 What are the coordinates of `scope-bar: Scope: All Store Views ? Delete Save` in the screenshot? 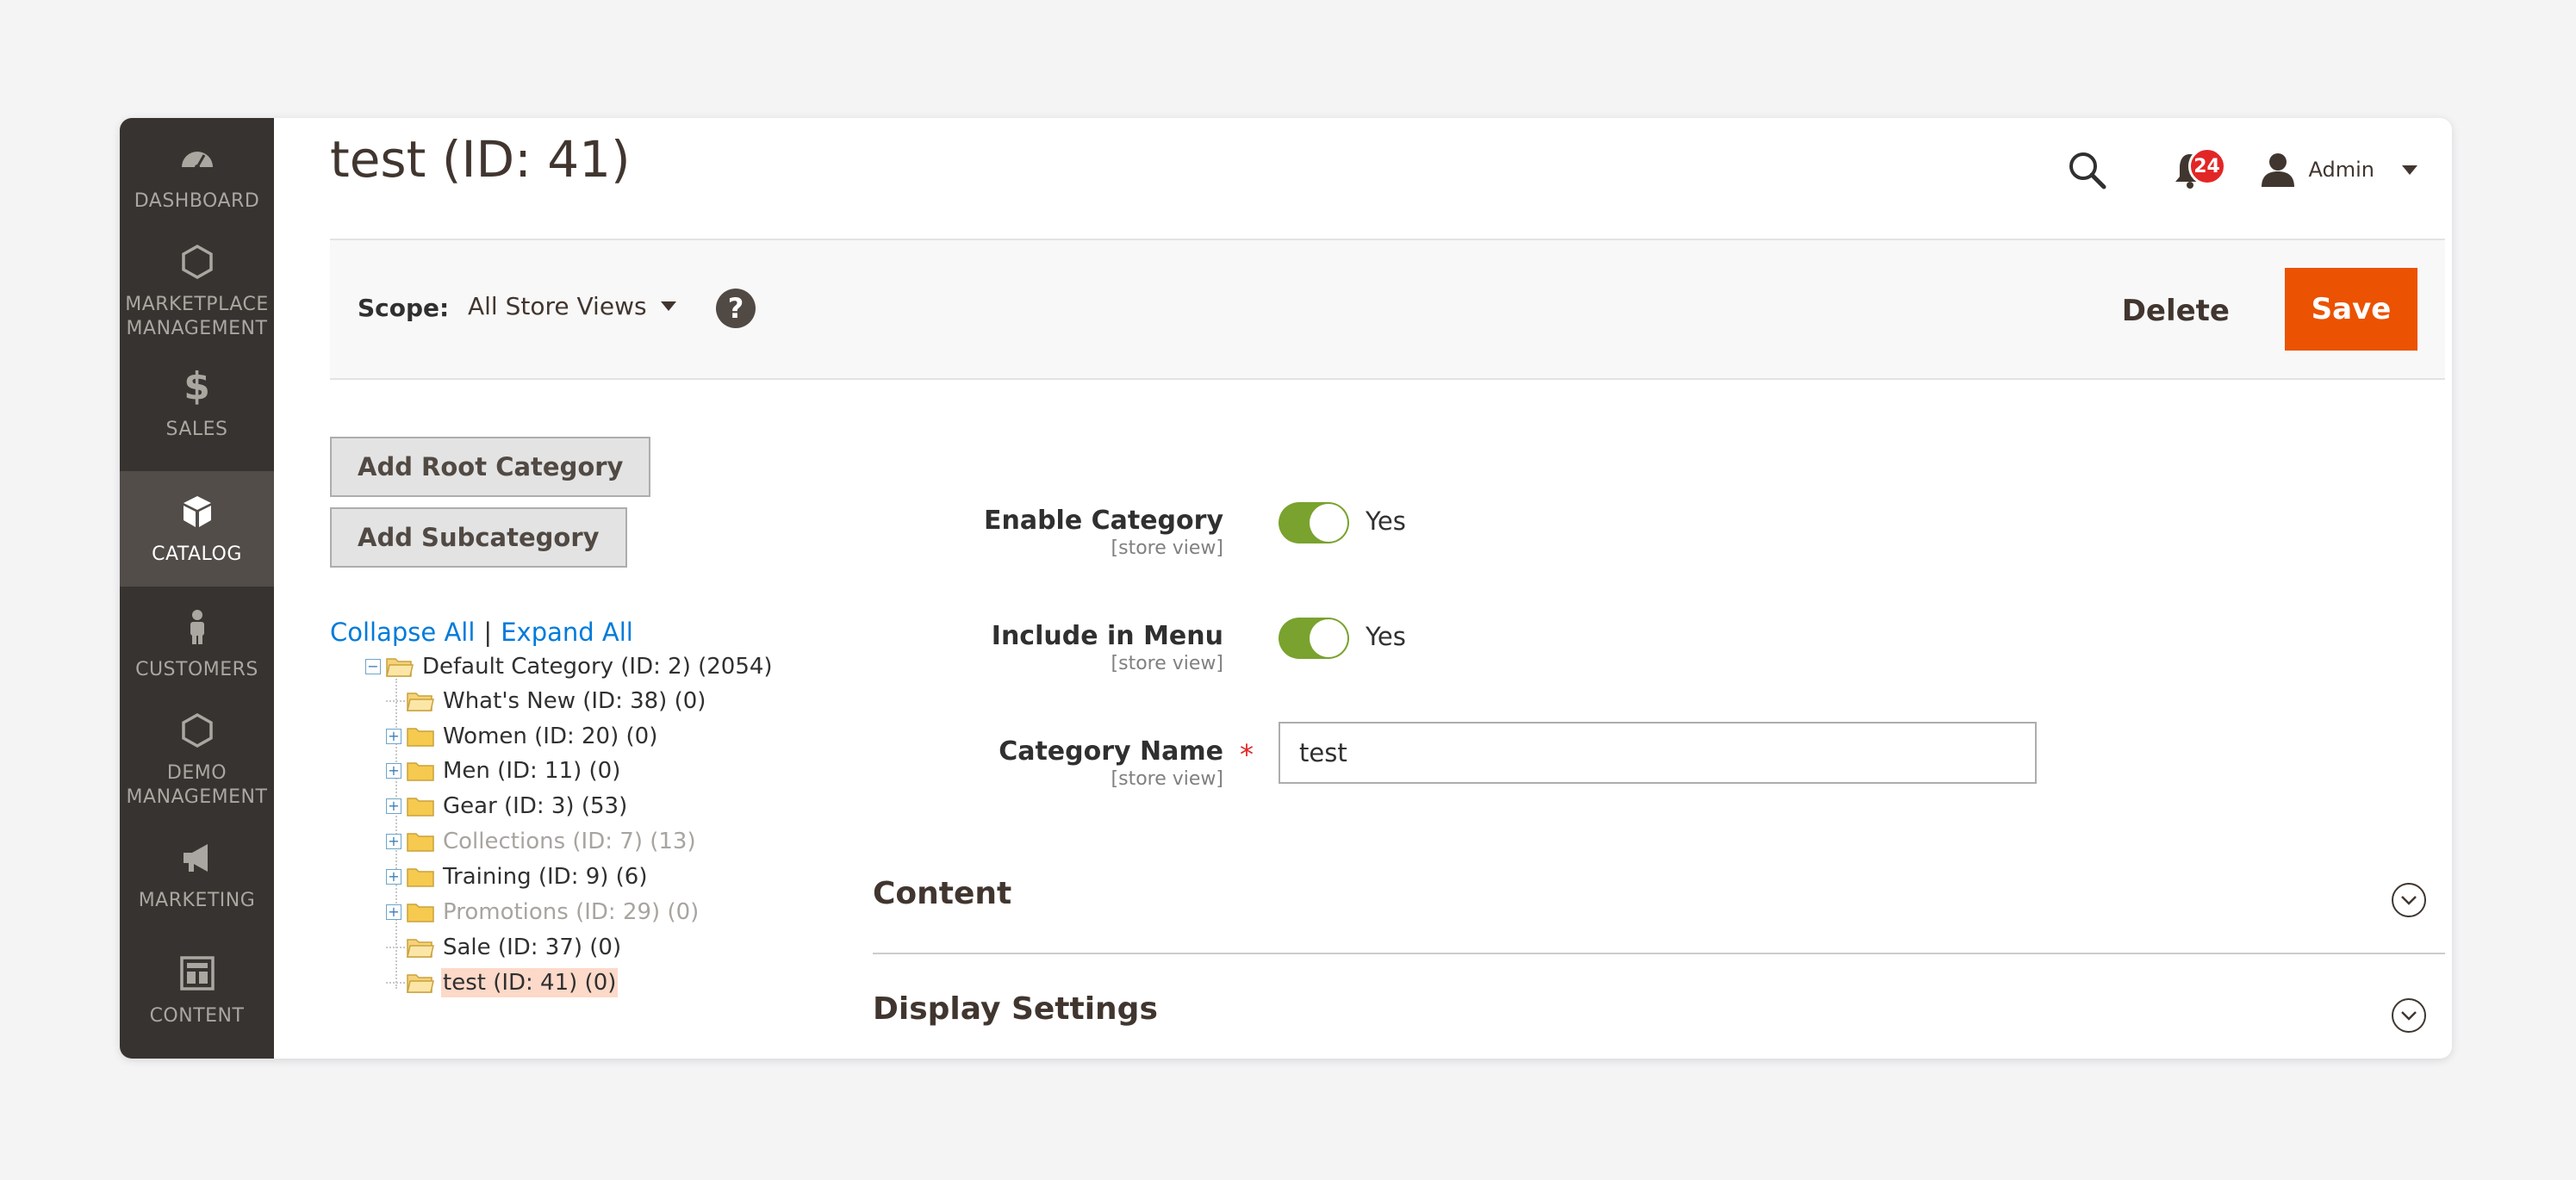 It's located at (1388, 309).